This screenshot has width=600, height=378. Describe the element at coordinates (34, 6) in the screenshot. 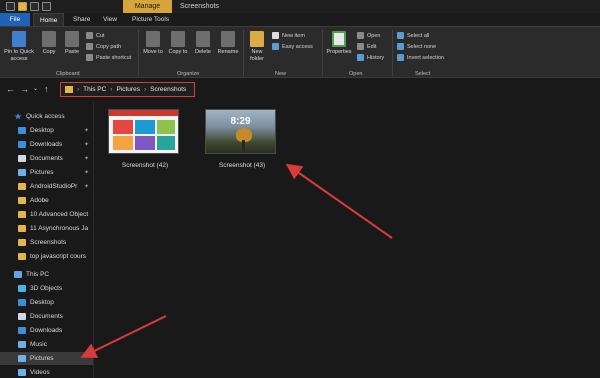

I see `save-icon` at that location.